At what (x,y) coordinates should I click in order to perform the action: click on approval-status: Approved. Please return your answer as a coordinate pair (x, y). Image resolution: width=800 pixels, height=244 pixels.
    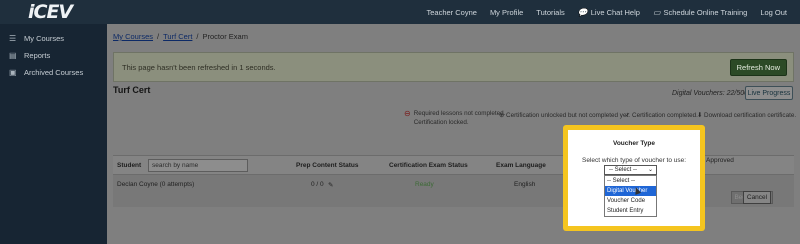
    Looking at the image, I should click on (720, 160).